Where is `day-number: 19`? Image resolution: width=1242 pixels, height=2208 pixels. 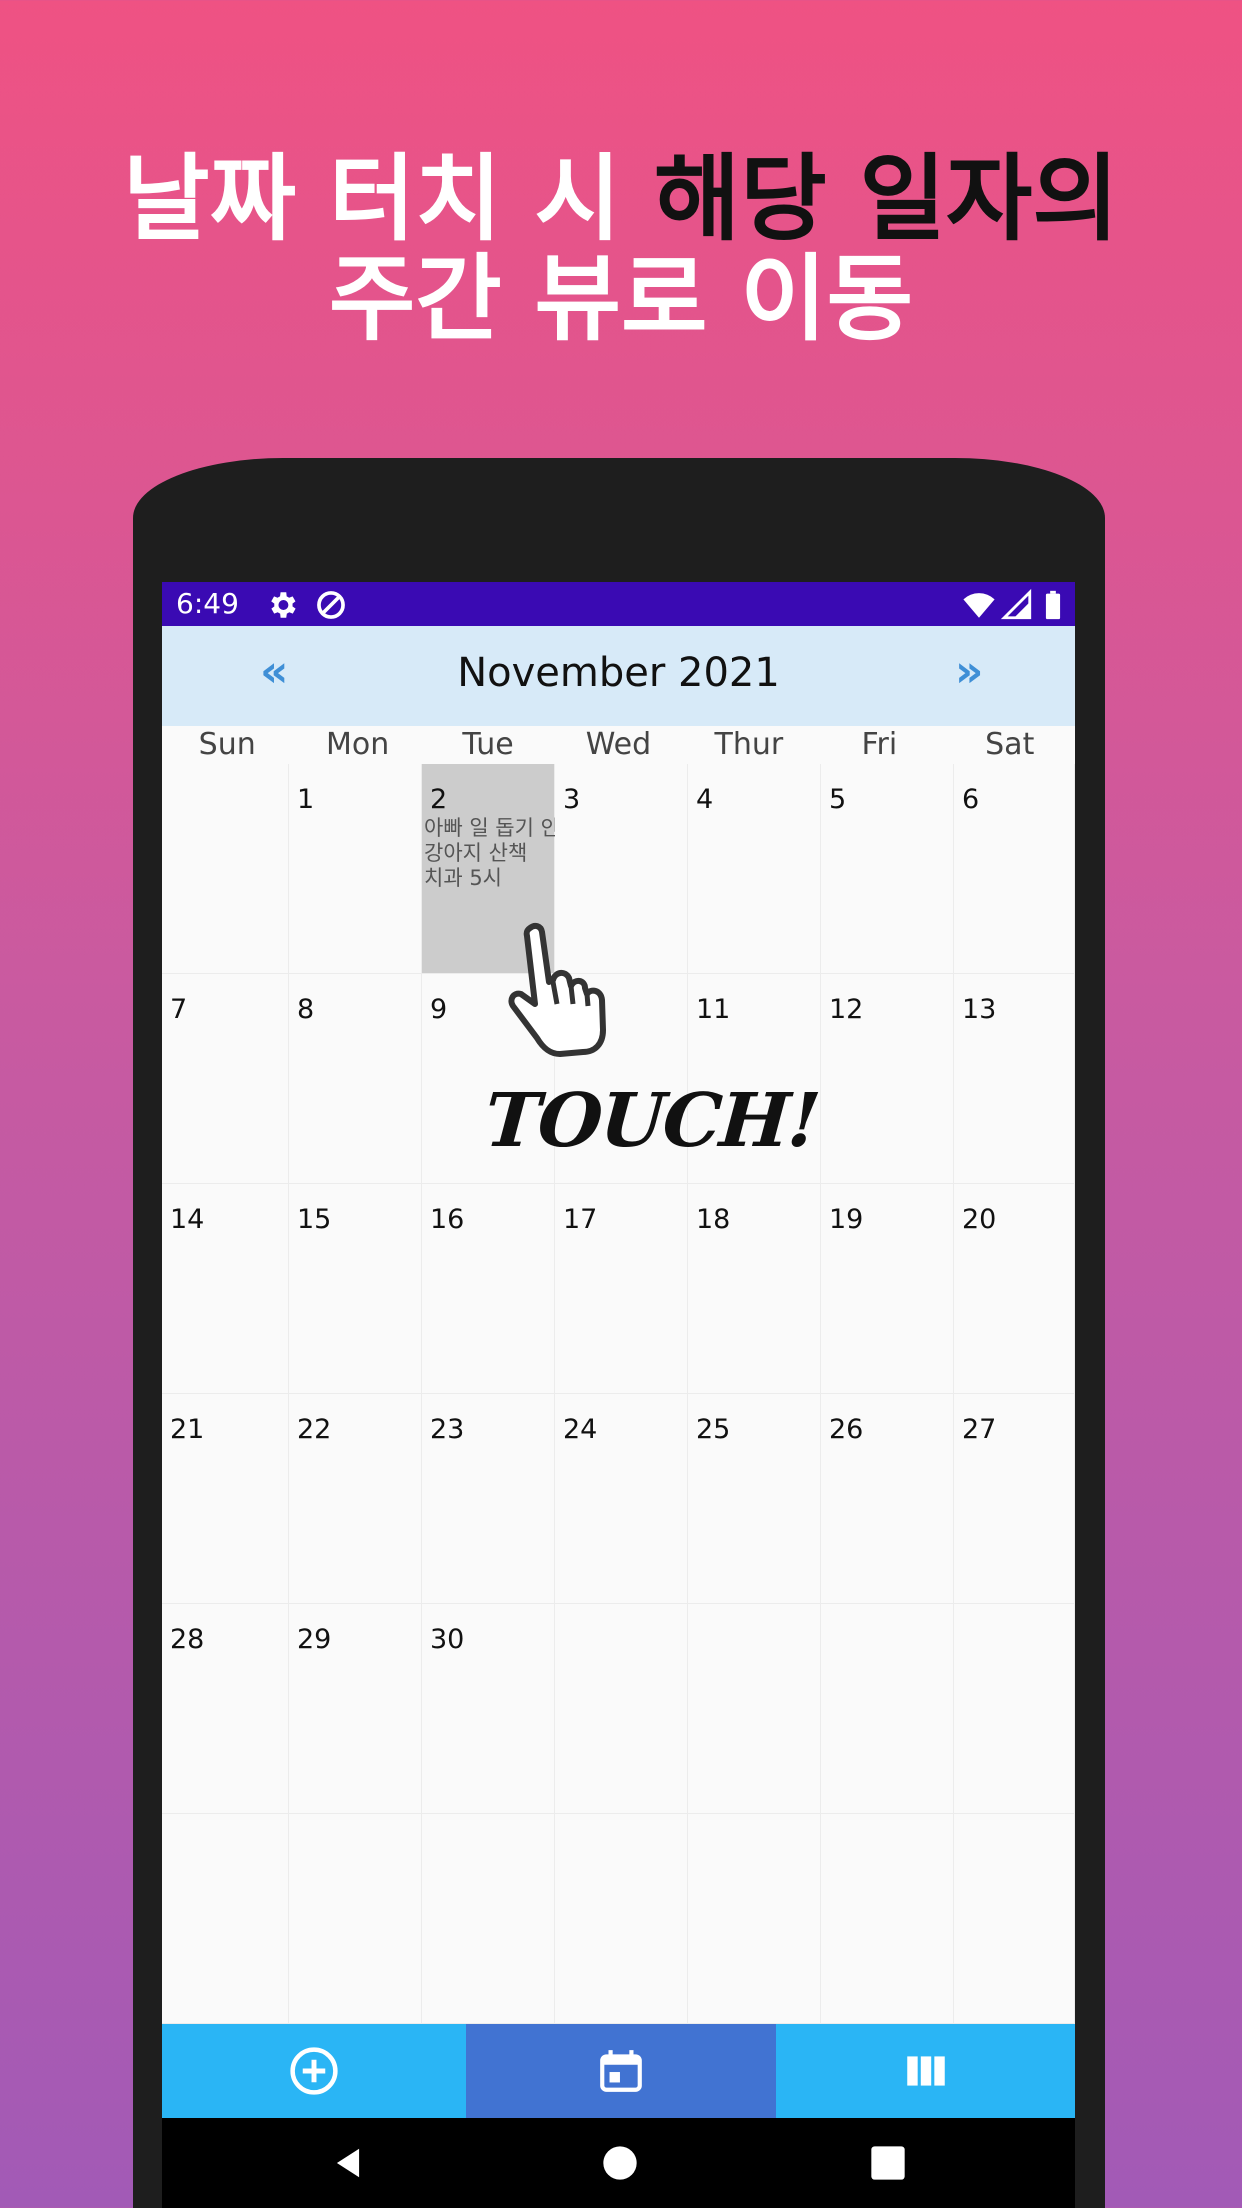 day-number: 19 is located at coordinates (846, 1219).